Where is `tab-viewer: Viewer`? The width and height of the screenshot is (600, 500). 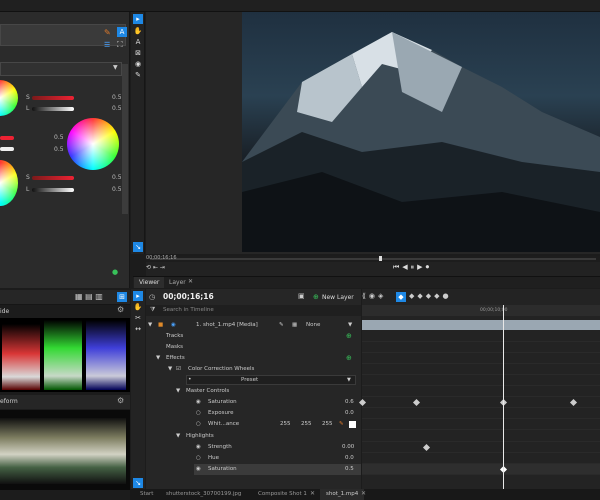 tab-viewer: Viewer is located at coordinates (149, 282).